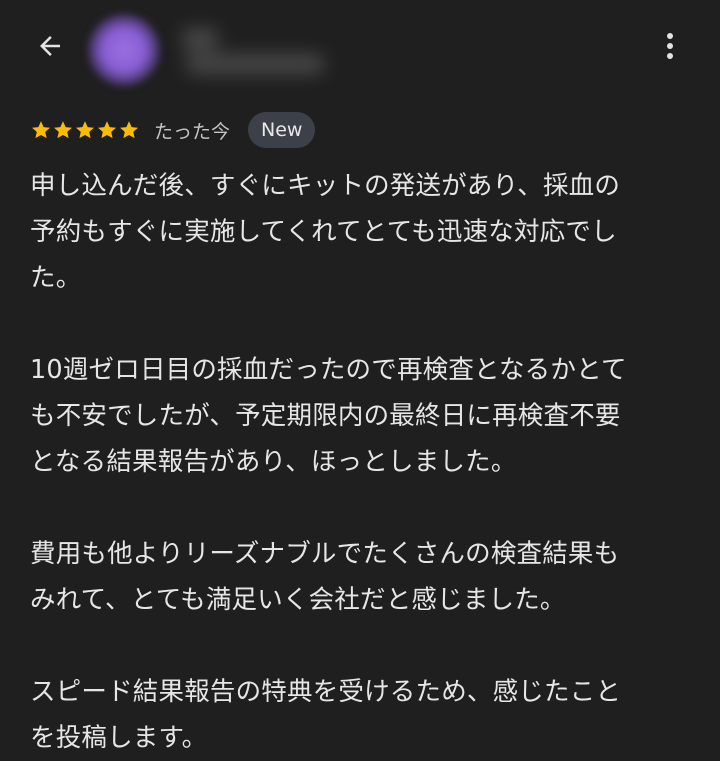 The image size is (720, 761). Describe the element at coordinates (253, 52) in the screenshot. I see `reviewer-name-blurred` at that location.